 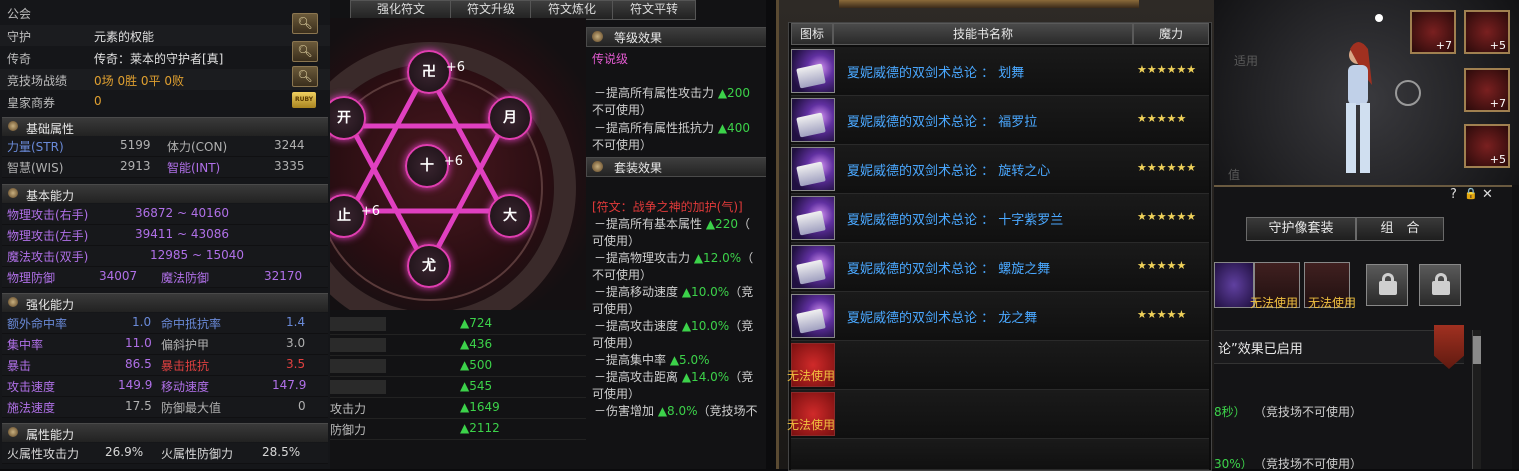 I want to click on rune-gem: 月, so click(x=510, y=118).